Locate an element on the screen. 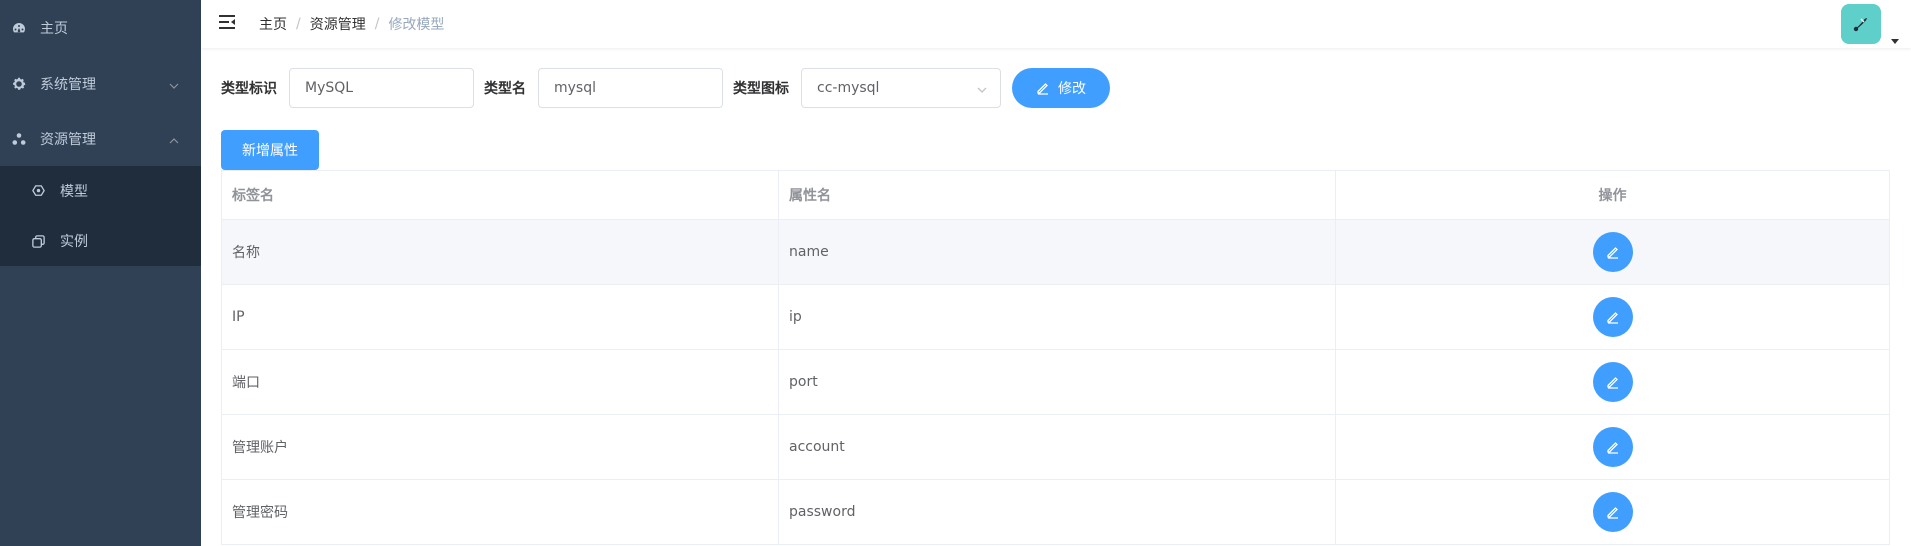 The height and width of the screenshot is (546, 1911). cluster-icon is located at coordinates (19, 139).